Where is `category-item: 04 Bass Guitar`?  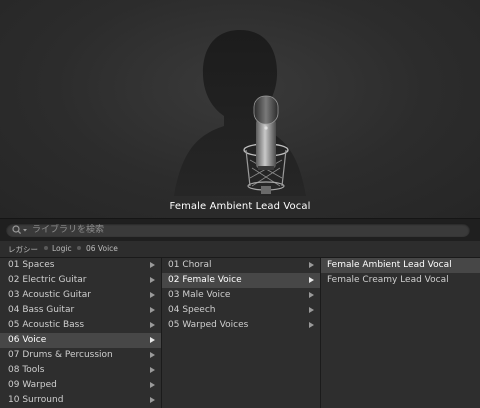
category-item: 04 Bass Guitar is located at coordinates (80, 310).